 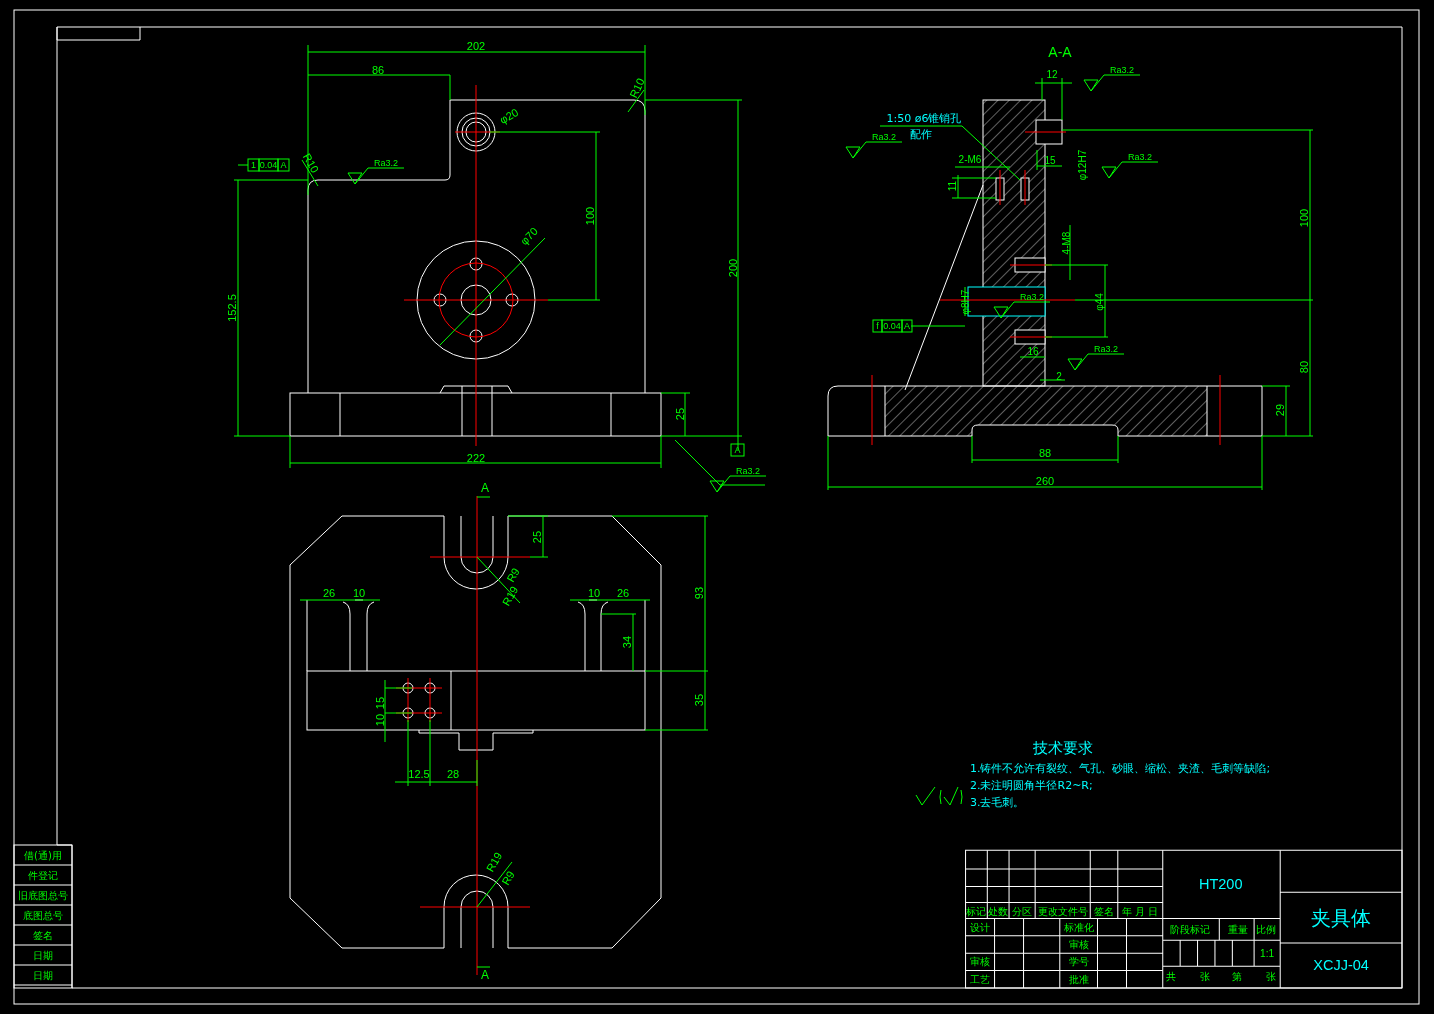 I want to click on dimension-text: 93, so click(x=699, y=593).